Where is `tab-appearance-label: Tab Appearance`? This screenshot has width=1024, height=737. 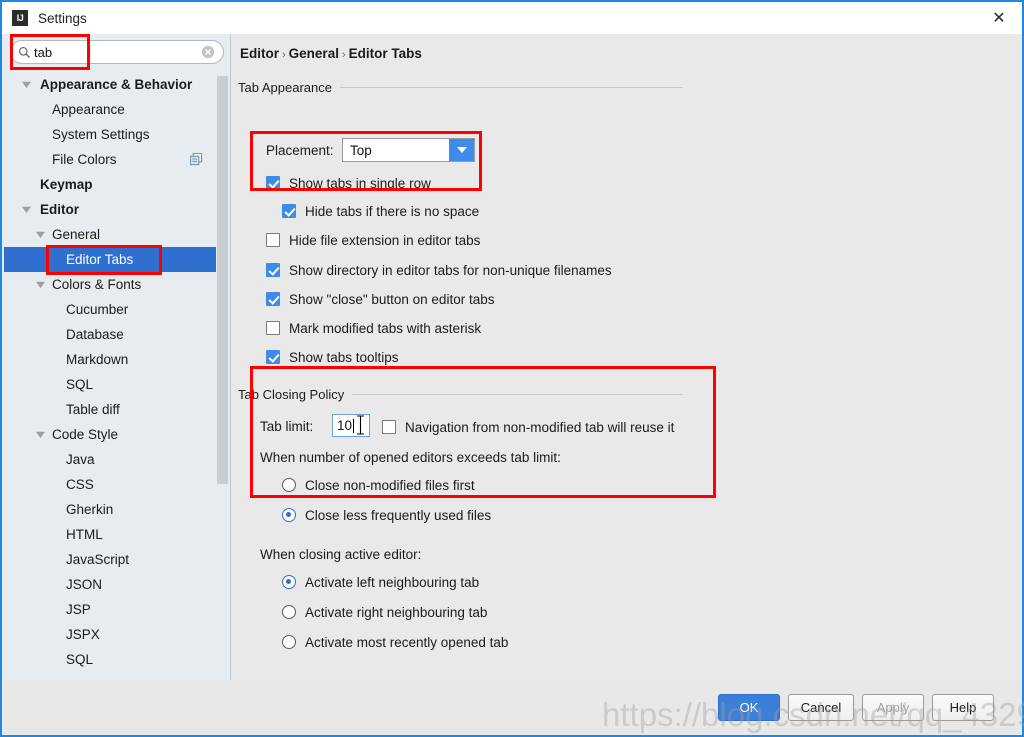 tab-appearance-label: Tab Appearance is located at coordinates (285, 87).